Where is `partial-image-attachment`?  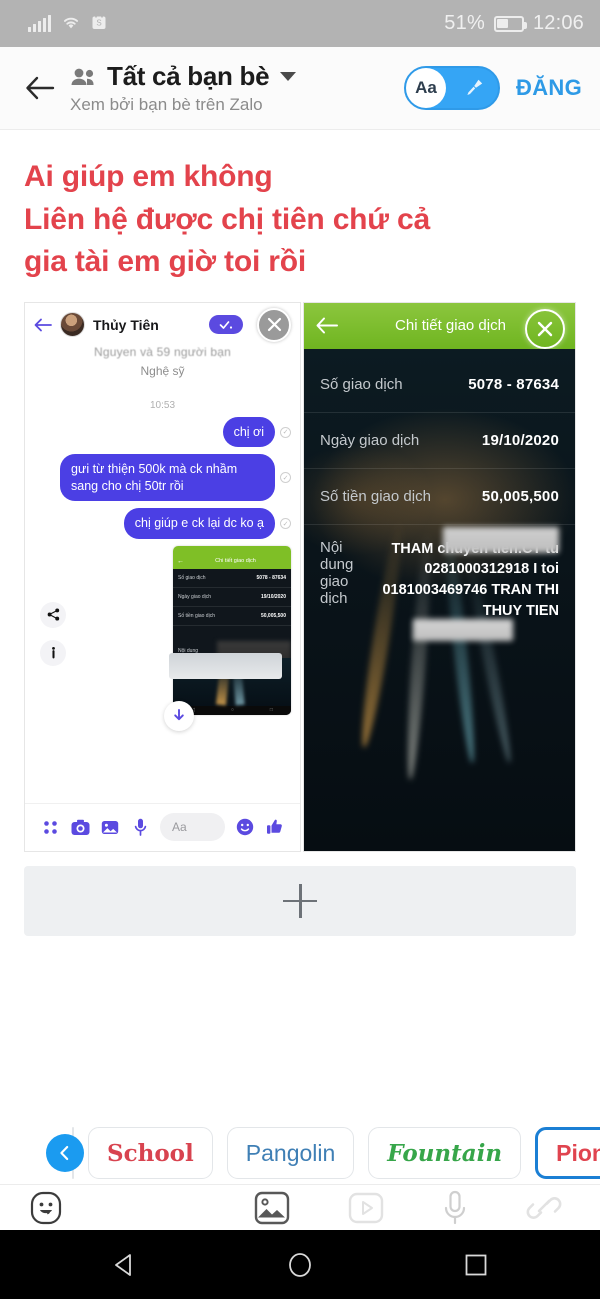 partial-image-attachment is located at coordinates (225, 665).